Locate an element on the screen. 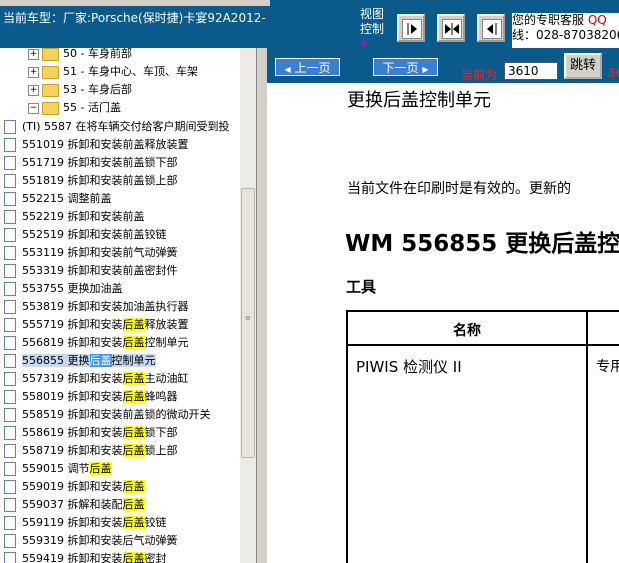  prev-page-button: ◀ 上一页 is located at coordinates (307, 67).